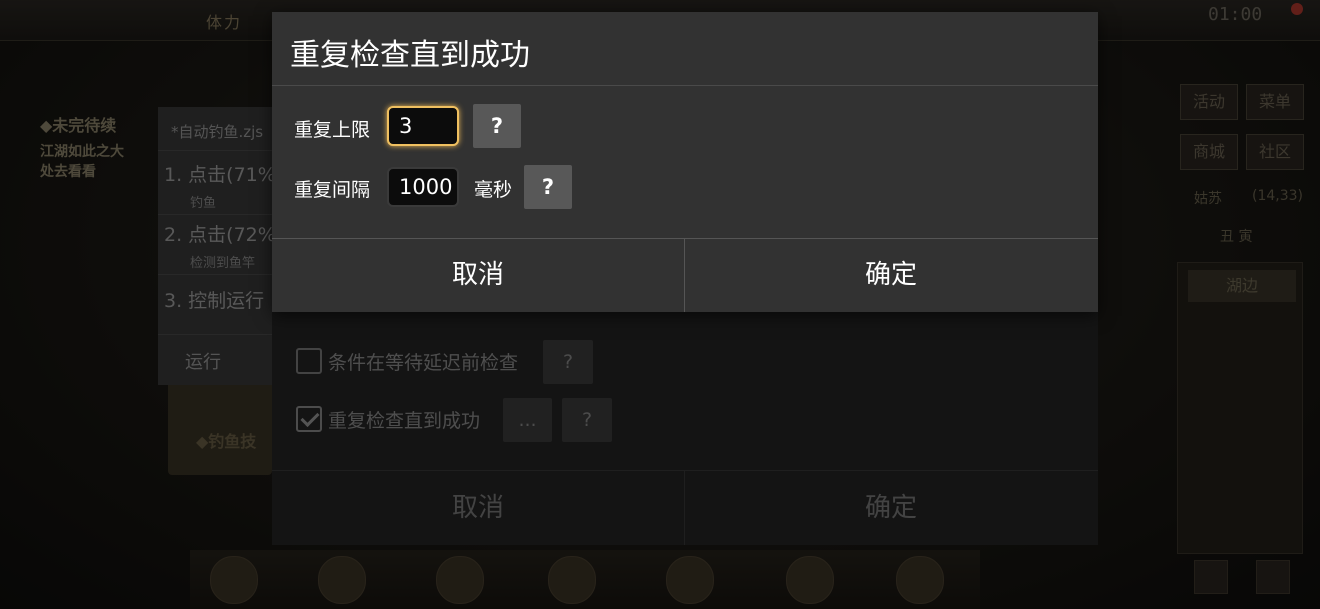  What do you see at coordinates (493, 190) in the screenshot?
I see `interval-unit-label: 毫秒` at bounding box center [493, 190].